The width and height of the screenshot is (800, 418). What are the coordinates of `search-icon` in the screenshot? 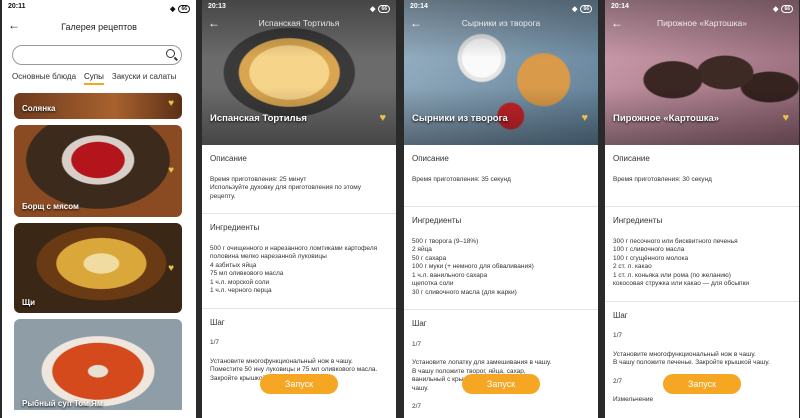 It's located at (170, 53).